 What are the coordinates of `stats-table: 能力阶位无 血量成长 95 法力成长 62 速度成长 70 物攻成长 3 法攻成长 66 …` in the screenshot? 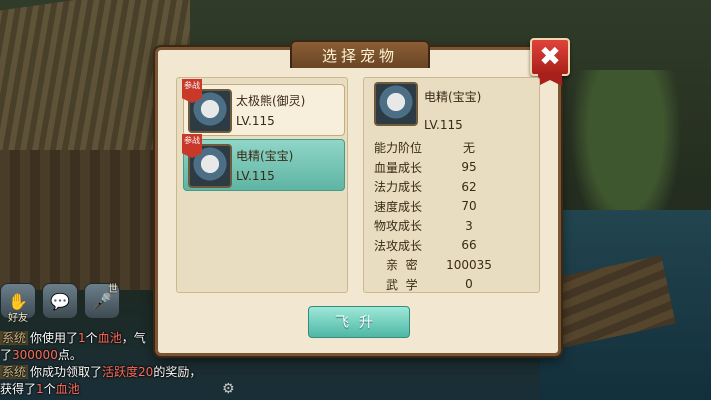 It's located at (454, 216).